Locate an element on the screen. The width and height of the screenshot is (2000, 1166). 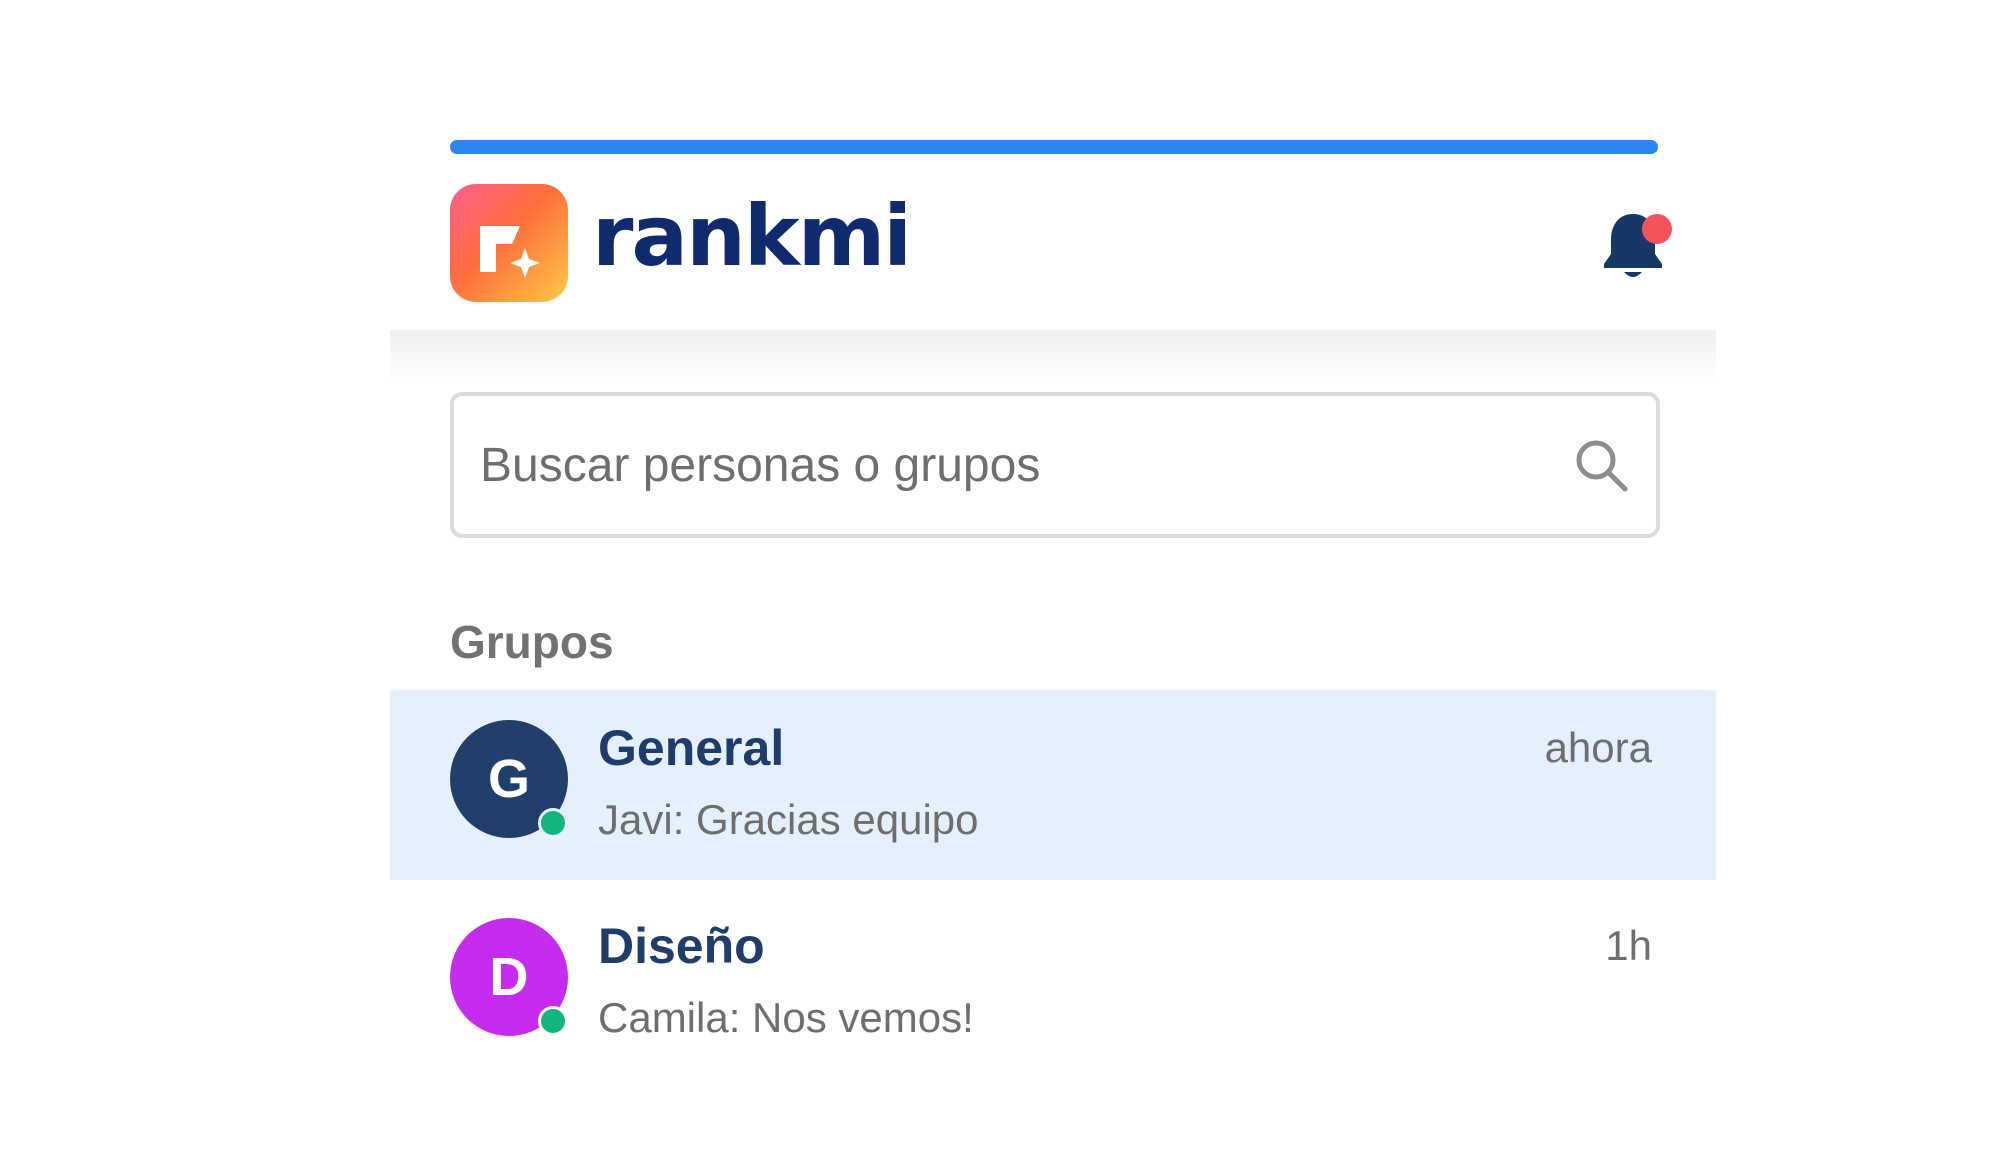
header-shadow is located at coordinates (1053, 358).